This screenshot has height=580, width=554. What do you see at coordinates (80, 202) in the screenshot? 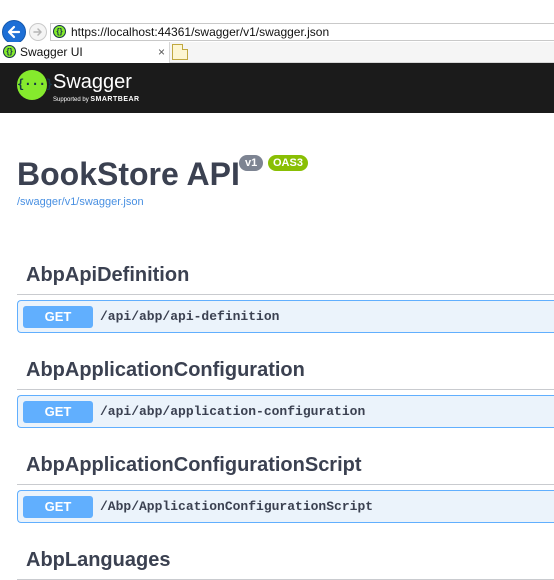
I see `spec-link: /swagger/v1/swagger.json` at bounding box center [80, 202].